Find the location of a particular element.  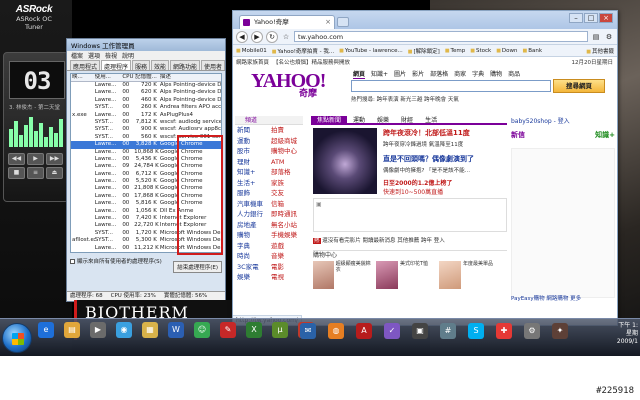

system-clock: 下午 1: 星期 2009/1 is located at coordinates (622, 334).